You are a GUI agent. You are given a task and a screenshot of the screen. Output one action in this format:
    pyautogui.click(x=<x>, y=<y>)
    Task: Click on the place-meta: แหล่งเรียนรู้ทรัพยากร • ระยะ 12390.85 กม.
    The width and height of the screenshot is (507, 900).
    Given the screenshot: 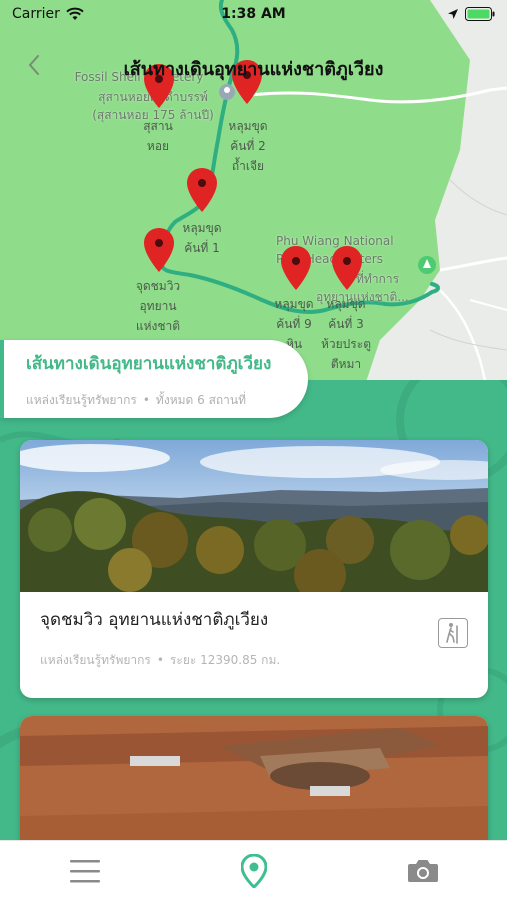 What is the action you would take?
    pyautogui.click(x=254, y=660)
    